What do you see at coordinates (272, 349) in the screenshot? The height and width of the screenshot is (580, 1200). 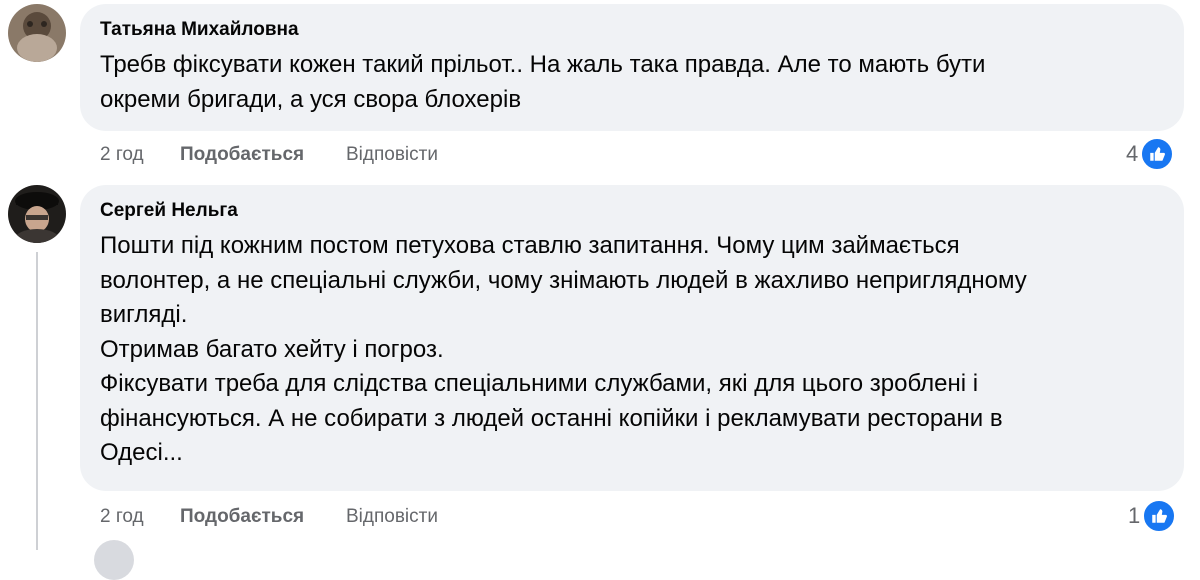 I see `comment-line: Отримав багато хейту і погроз.` at bounding box center [272, 349].